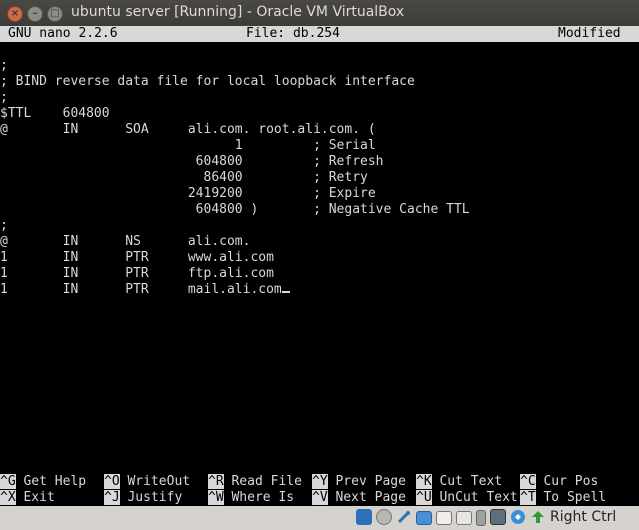 The width and height of the screenshot is (639, 530). I want to click on shortcut-key: ^R, so click(216, 481).